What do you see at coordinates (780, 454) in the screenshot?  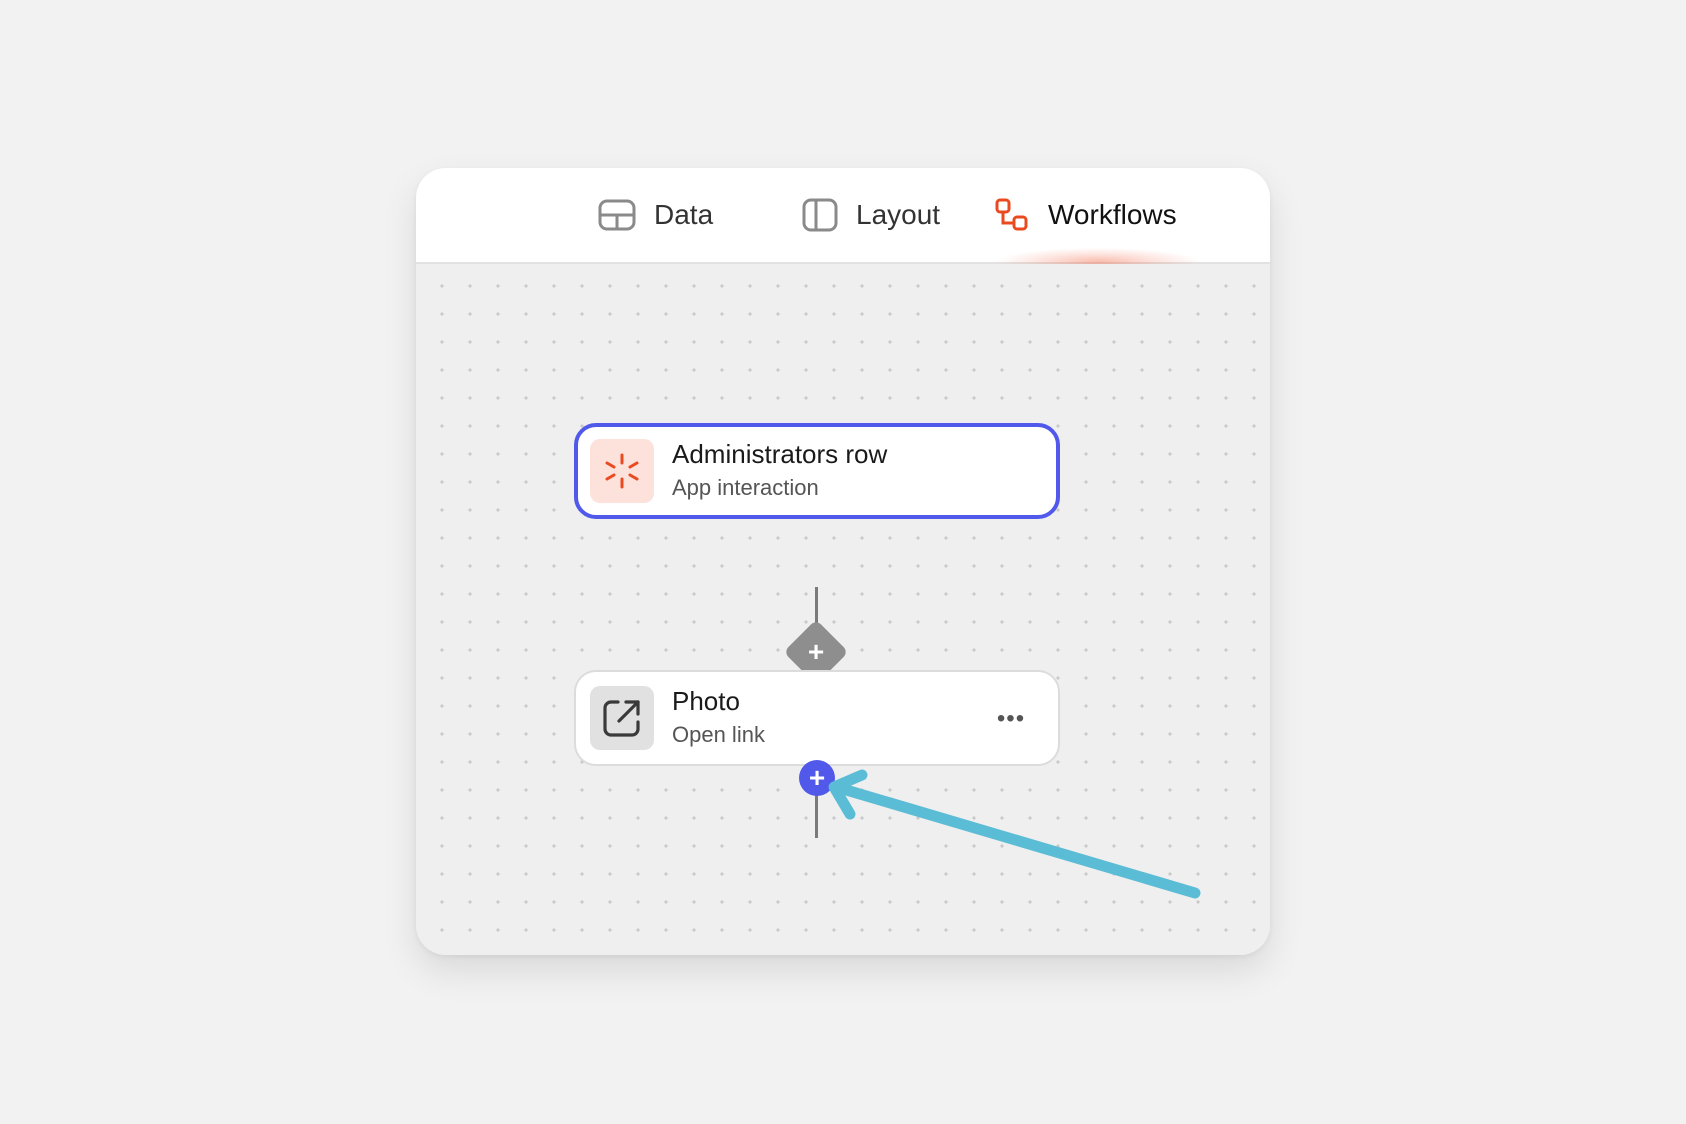 I see `node-title: Administrators row` at bounding box center [780, 454].